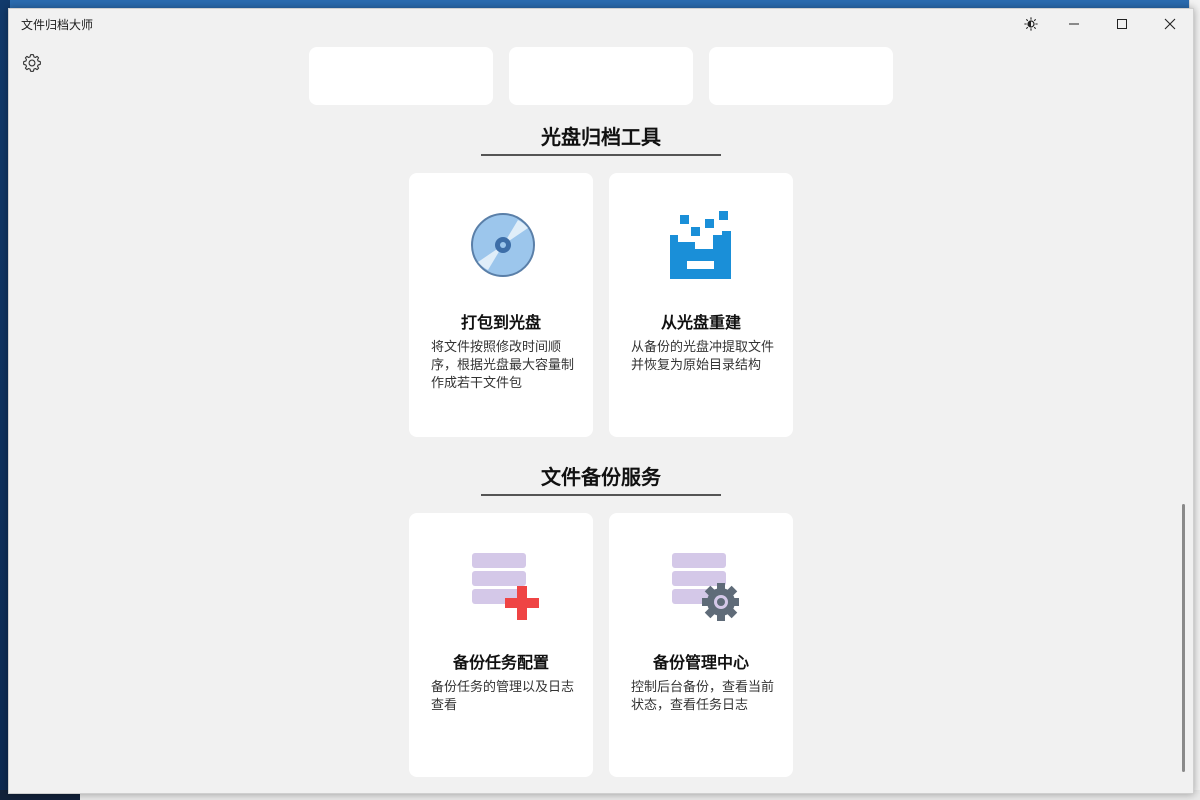 Image resolution: width=1200 pixels, height=800 pixels. I want to click on minimize-icon, so click(1074, 24).